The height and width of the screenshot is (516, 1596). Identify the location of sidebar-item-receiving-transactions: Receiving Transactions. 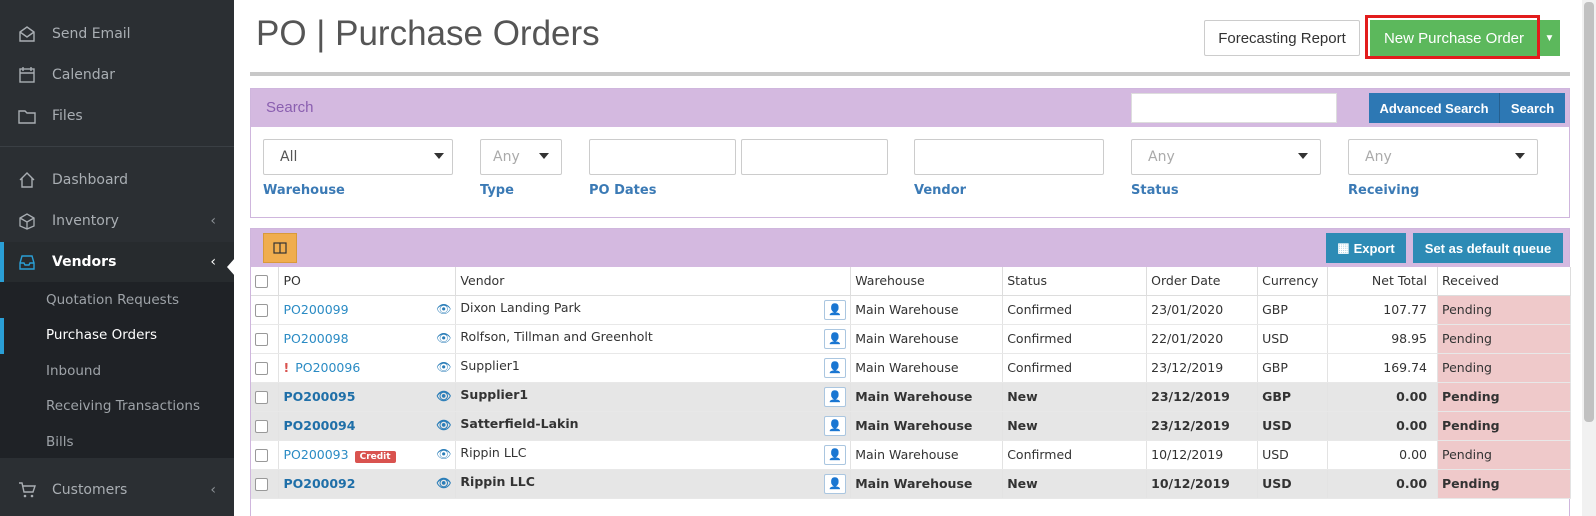
(123, 406).